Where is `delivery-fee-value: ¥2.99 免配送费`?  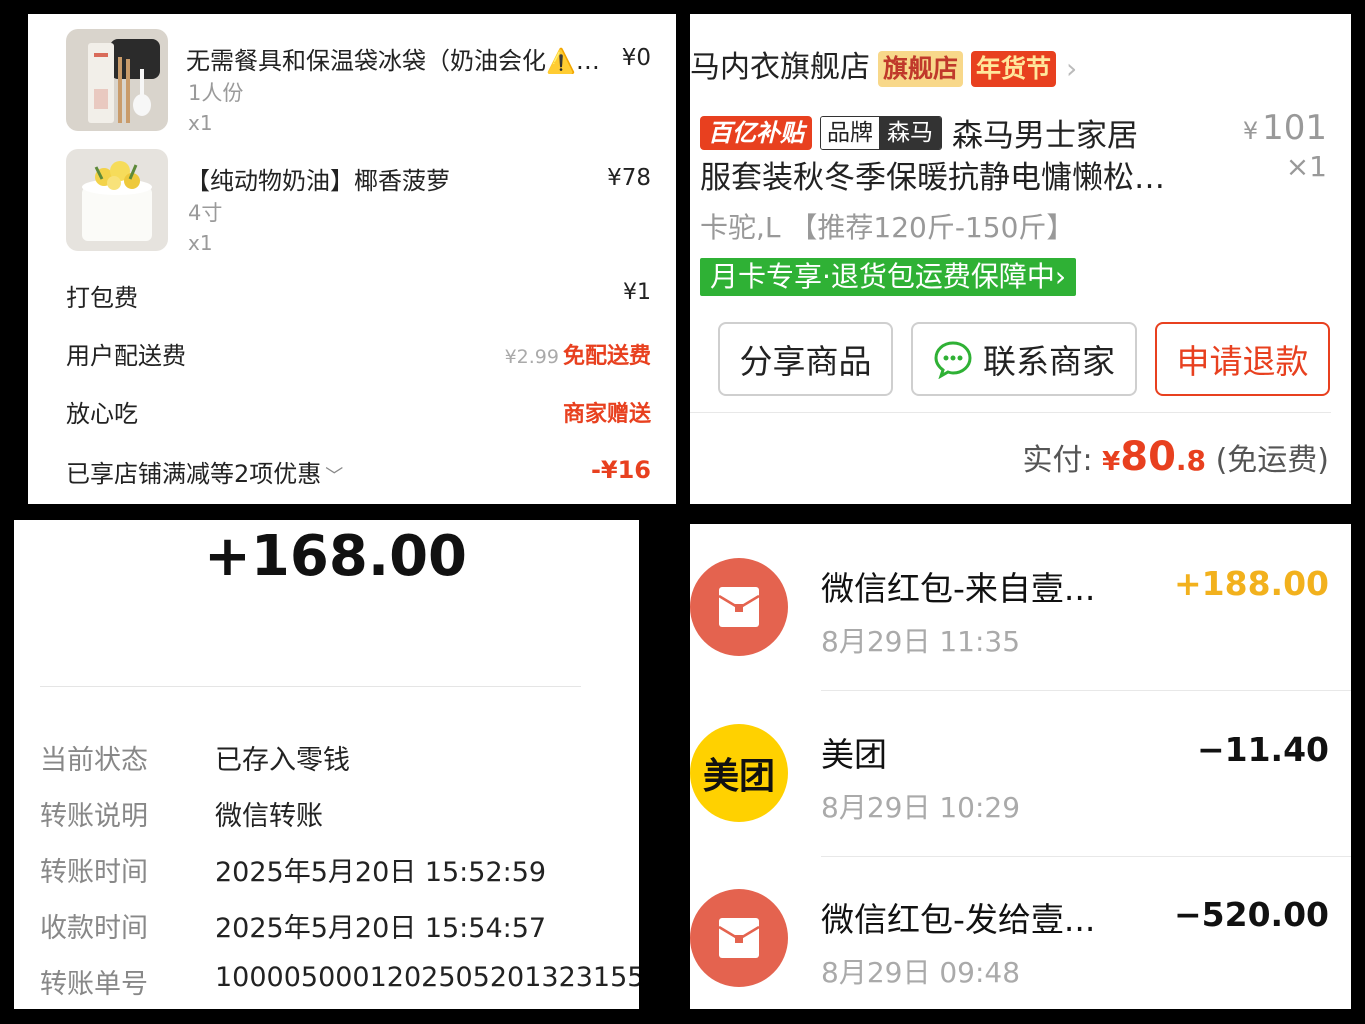
delivery-fee-value: ¥2.99 免配送费 is located at coordinates (578, 354).